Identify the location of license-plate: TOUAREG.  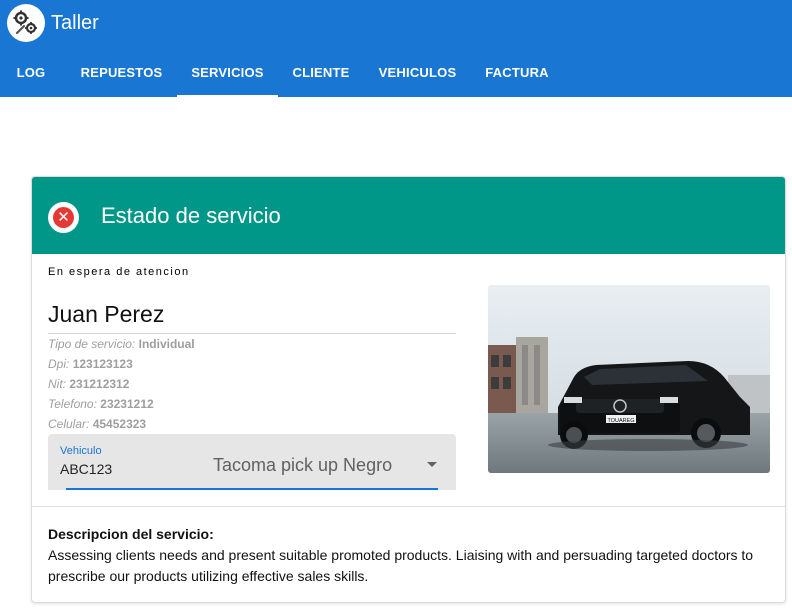
(620, 421).